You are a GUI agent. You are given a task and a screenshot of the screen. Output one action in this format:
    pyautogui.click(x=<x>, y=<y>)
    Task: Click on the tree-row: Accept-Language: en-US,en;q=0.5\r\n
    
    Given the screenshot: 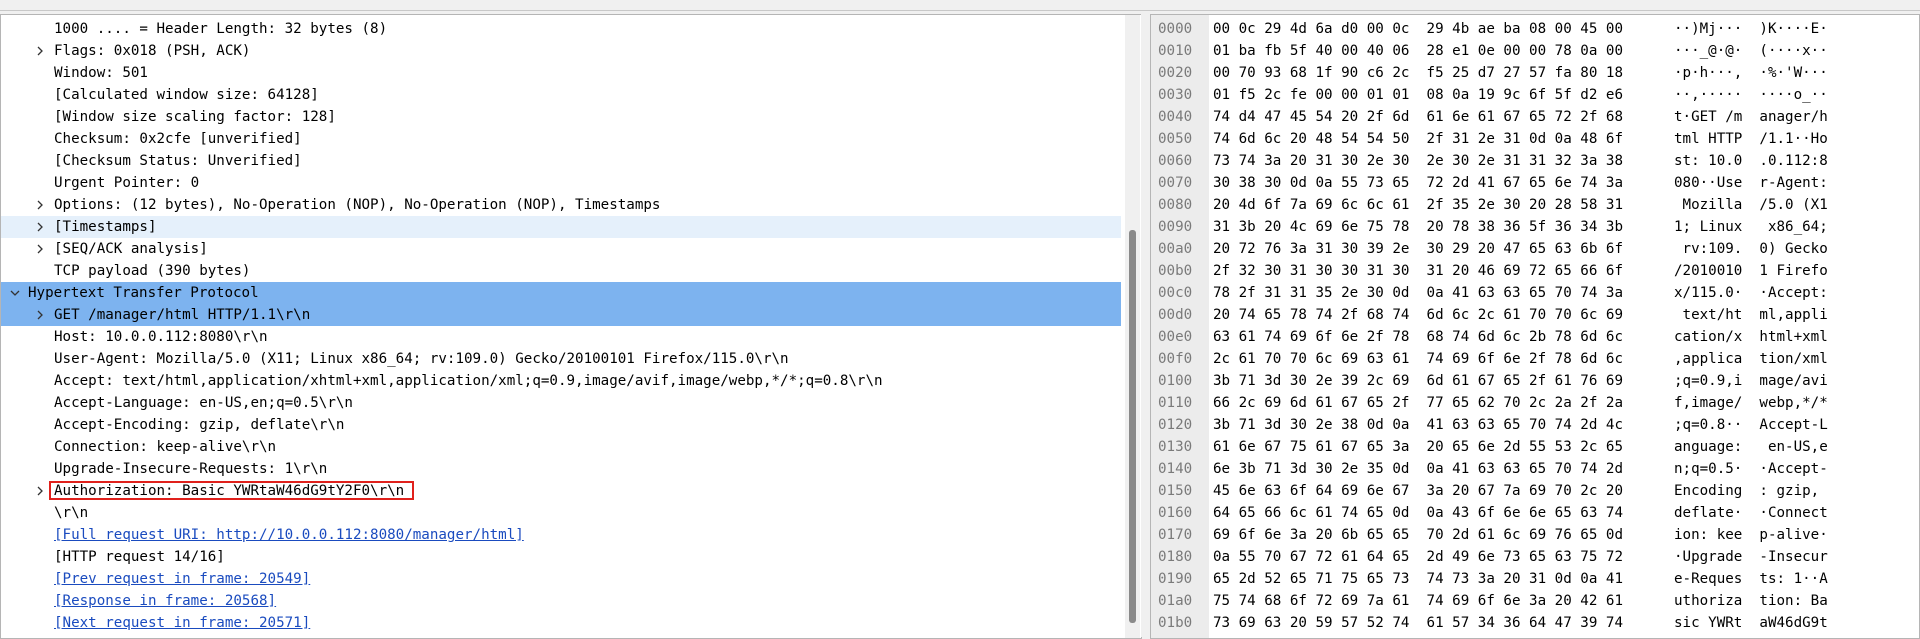 What is the action you would take?
    pyautogui.click(x=561, y=403)
    